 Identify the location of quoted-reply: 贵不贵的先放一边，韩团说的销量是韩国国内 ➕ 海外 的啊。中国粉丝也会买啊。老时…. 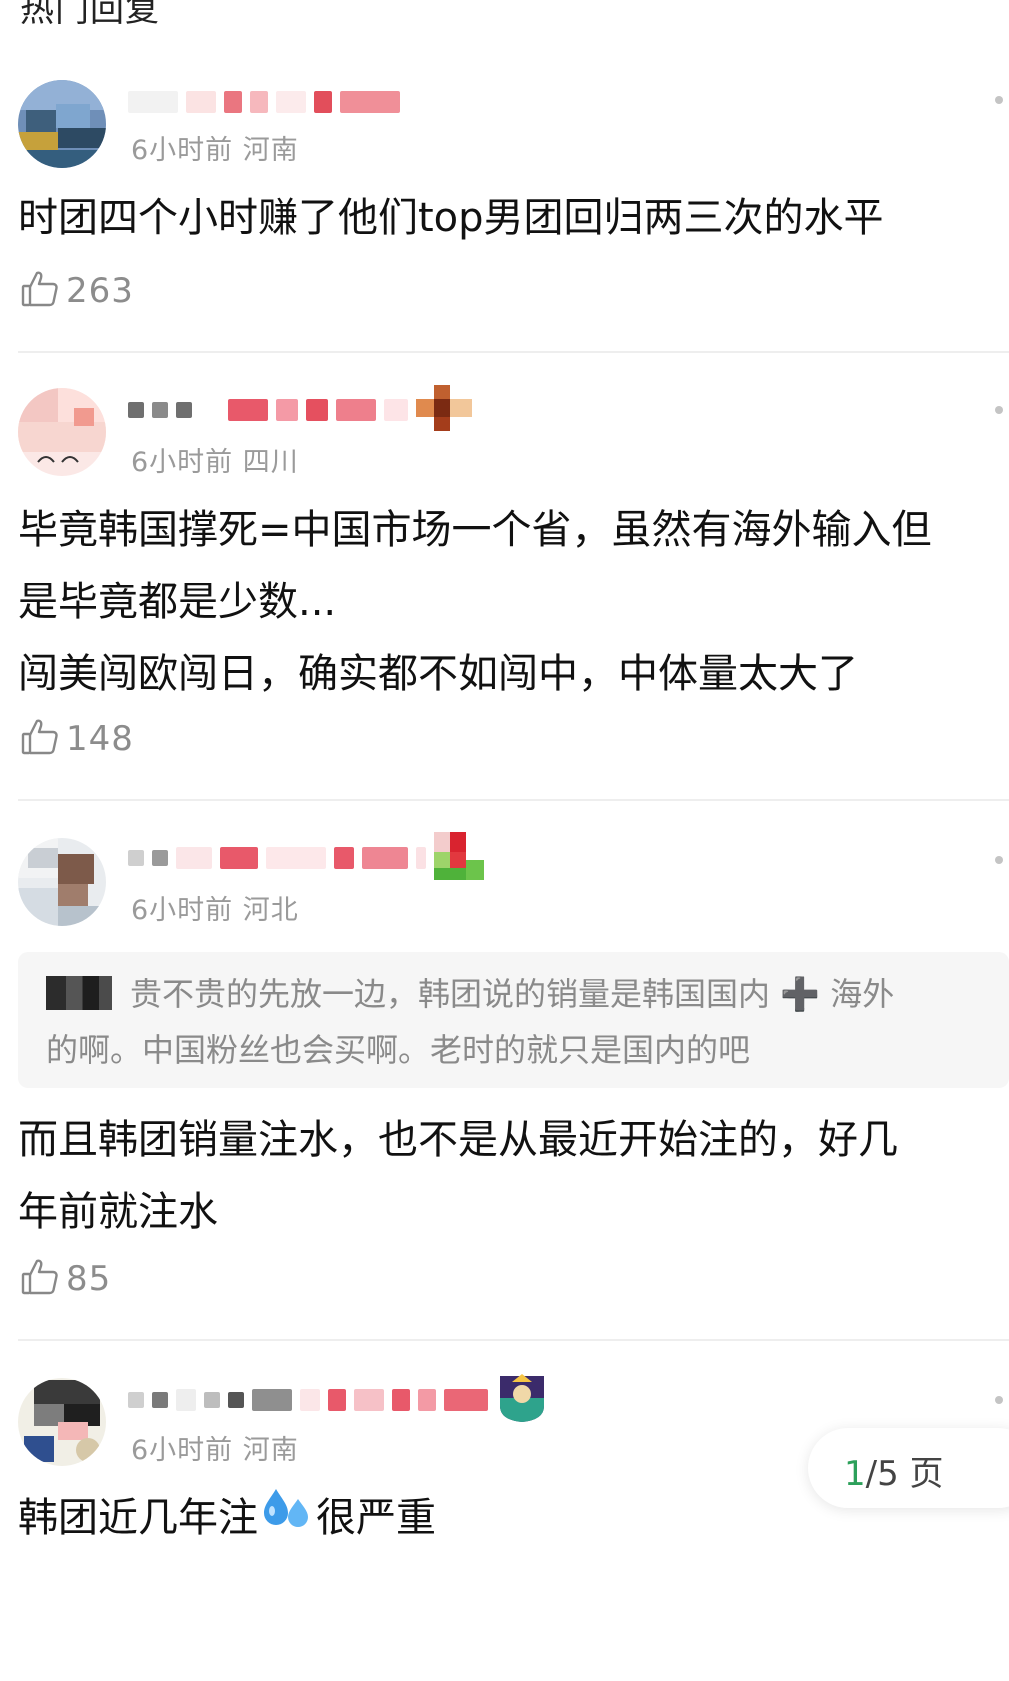
(513, 1020).